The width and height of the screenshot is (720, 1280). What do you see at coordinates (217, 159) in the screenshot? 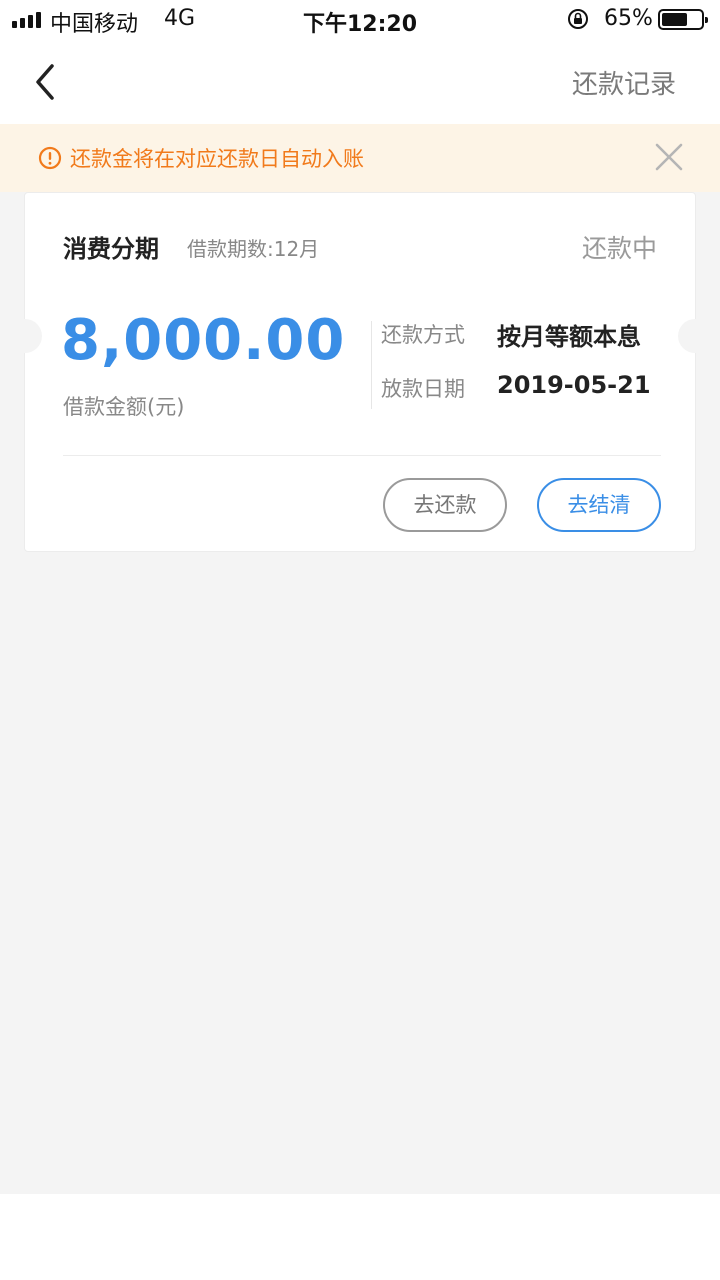
I see `notice-text: 还款金将在对应还款日自动入账` at bounding box center [217, 159].